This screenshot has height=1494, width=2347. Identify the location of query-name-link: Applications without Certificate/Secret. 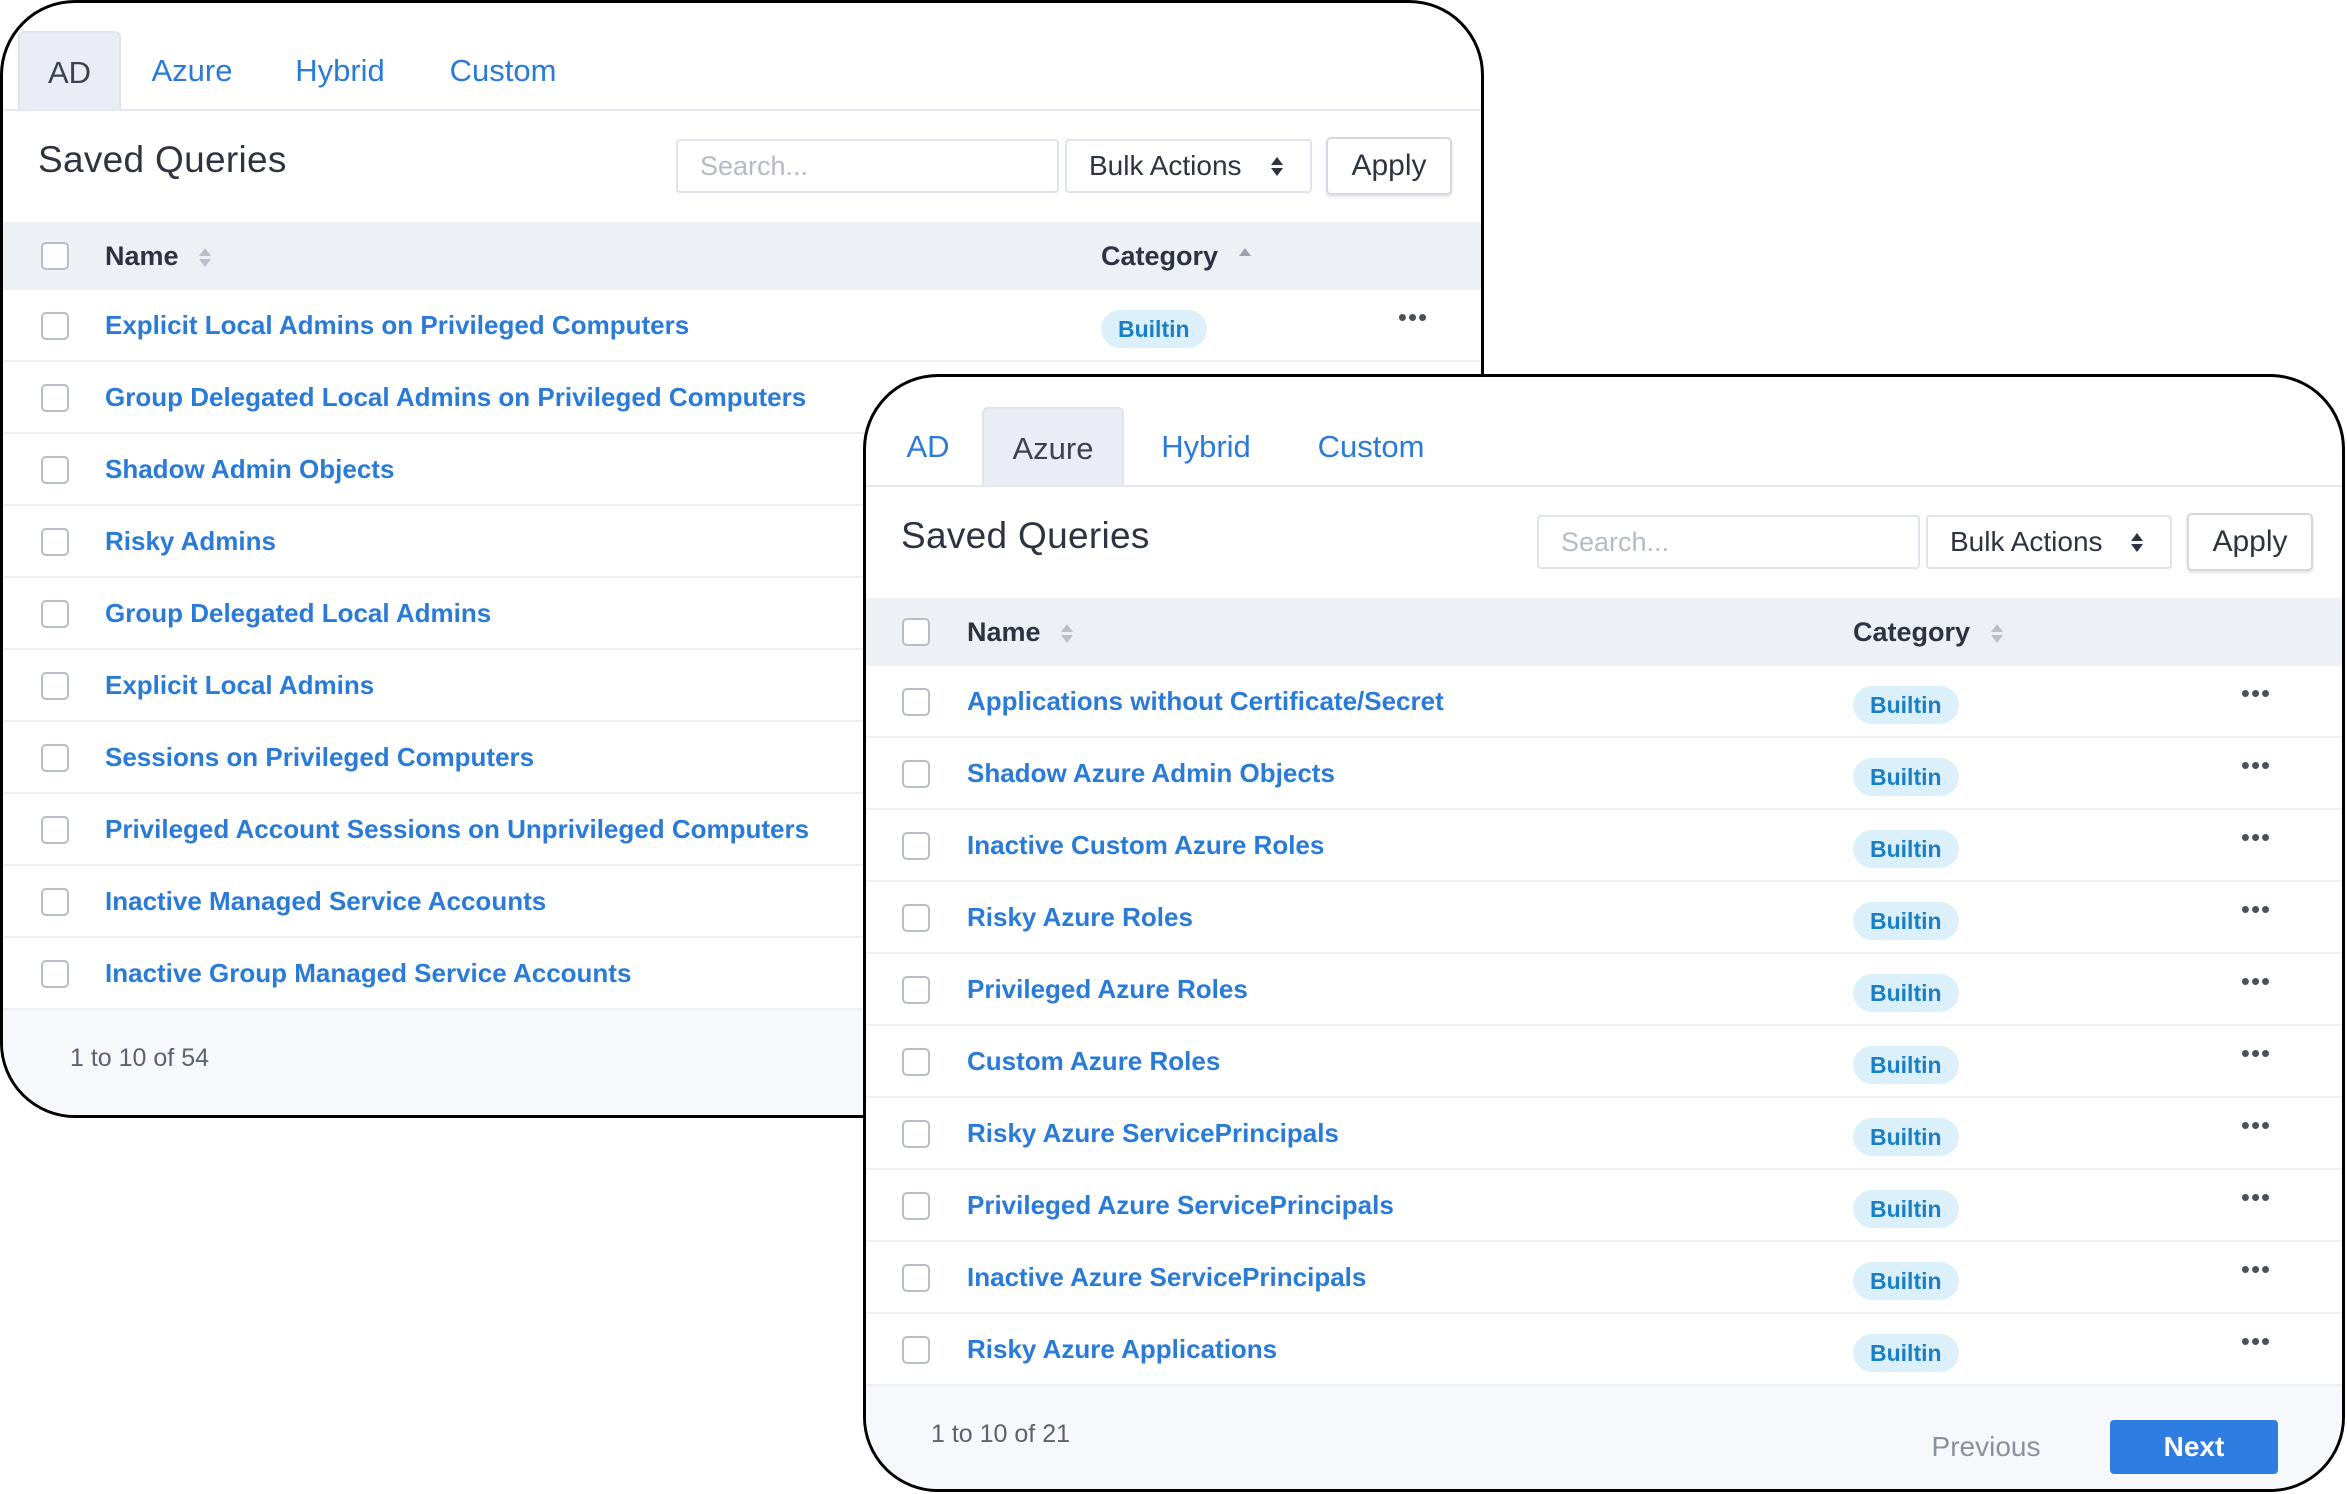
(1205, 701).